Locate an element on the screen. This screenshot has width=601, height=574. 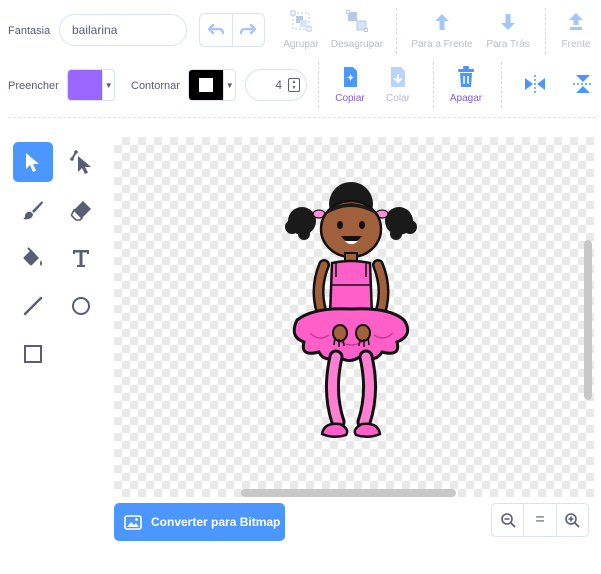
ungroup-icon is located at coordinates (357, 21).